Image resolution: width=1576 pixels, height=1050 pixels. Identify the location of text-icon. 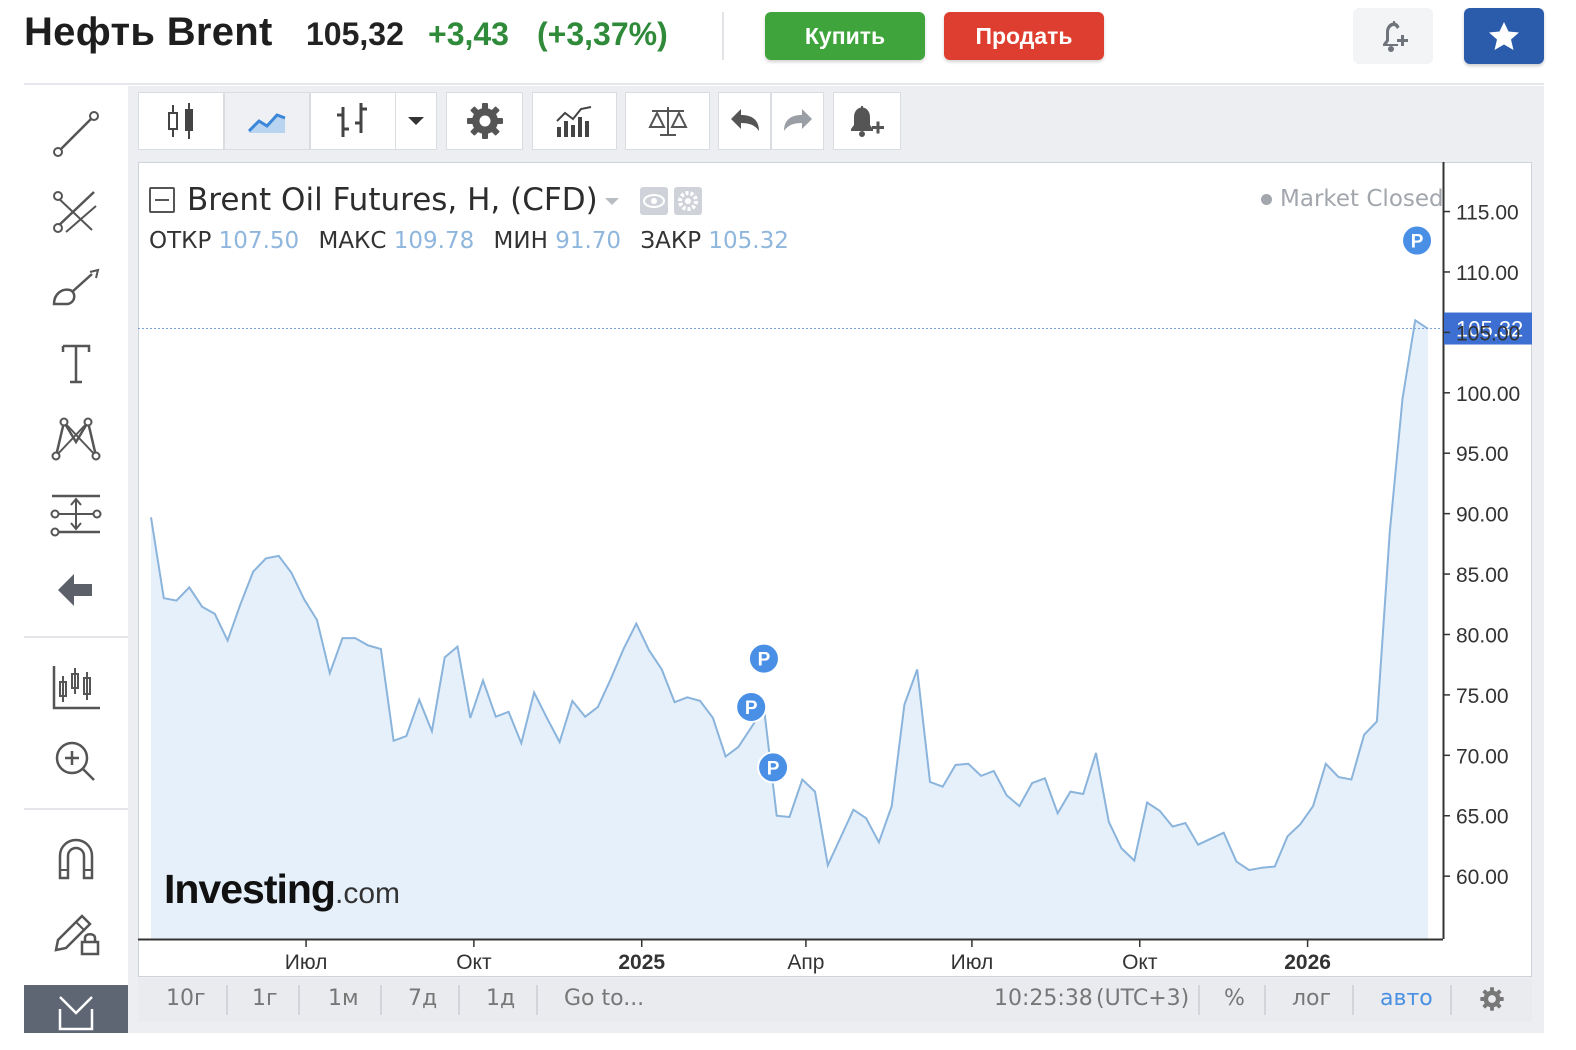
(76, 364).